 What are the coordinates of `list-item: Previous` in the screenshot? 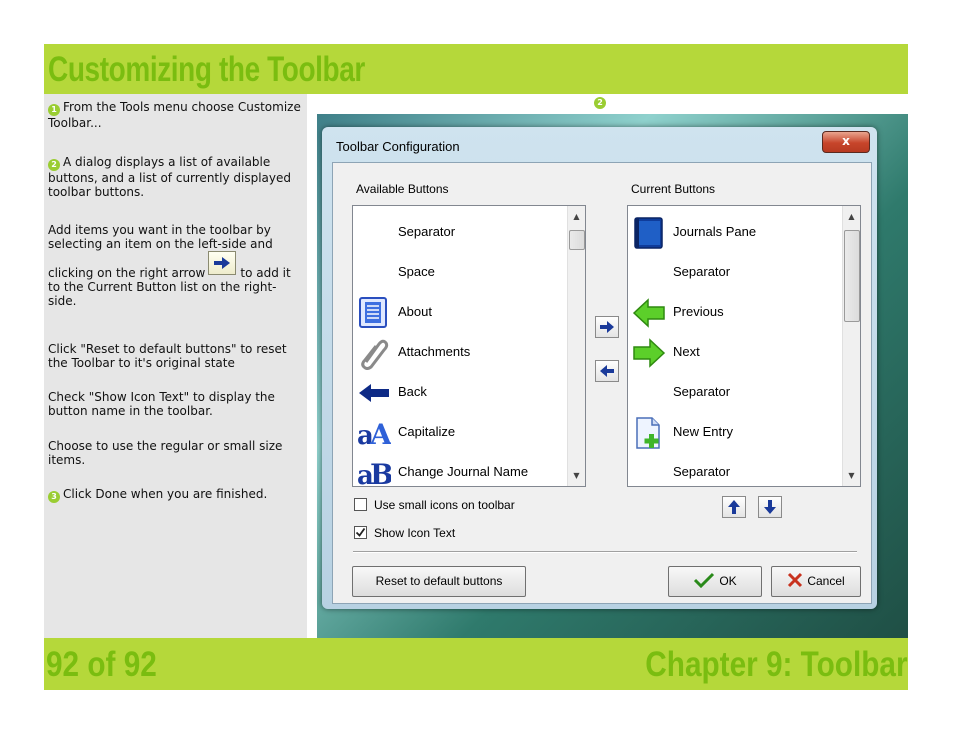 It's located at (744, 312).